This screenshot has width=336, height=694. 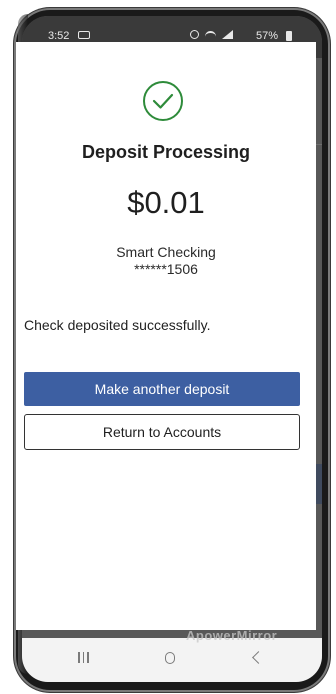 I want to click on navigation-bar, so click(x=172, y=660).